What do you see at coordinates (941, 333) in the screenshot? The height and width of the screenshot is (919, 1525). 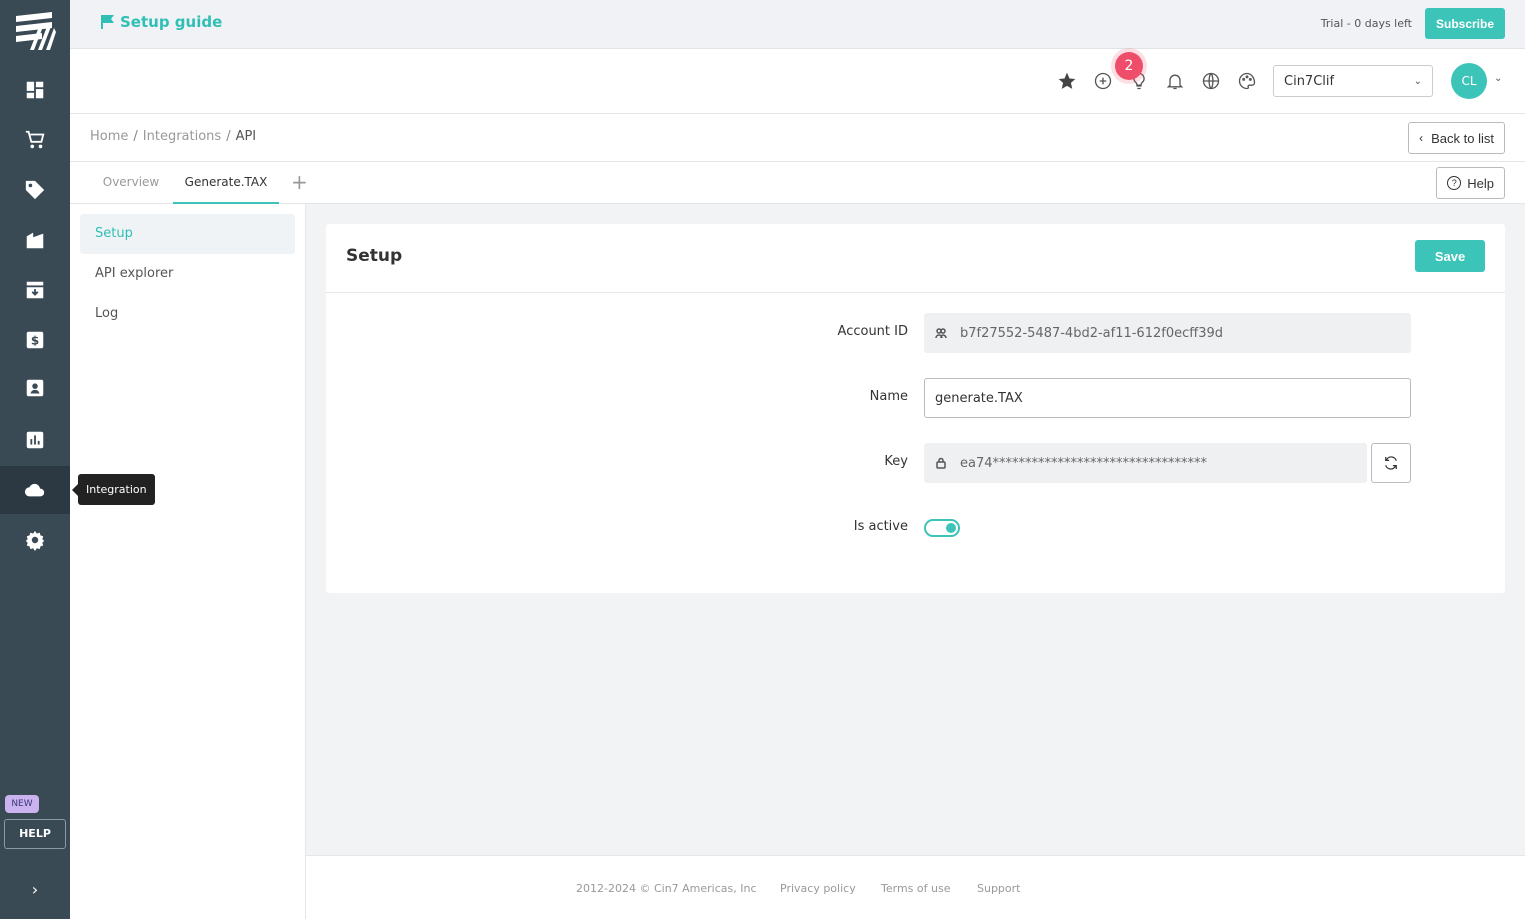 I see `users-icon` at bounding box center [941, 333].